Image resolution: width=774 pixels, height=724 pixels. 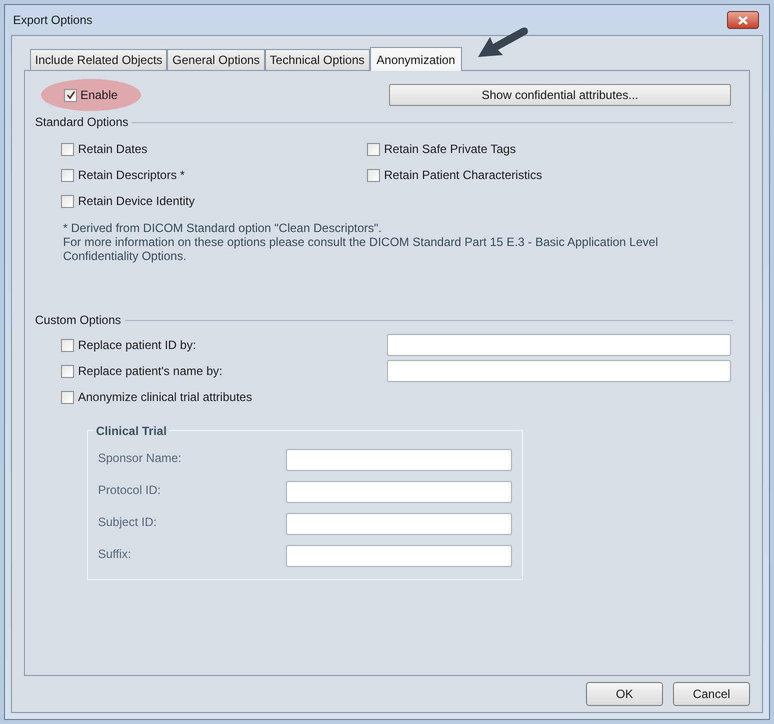 I want to click on checkbox-label: Retain Device Identity, so click(x=136, y=201).